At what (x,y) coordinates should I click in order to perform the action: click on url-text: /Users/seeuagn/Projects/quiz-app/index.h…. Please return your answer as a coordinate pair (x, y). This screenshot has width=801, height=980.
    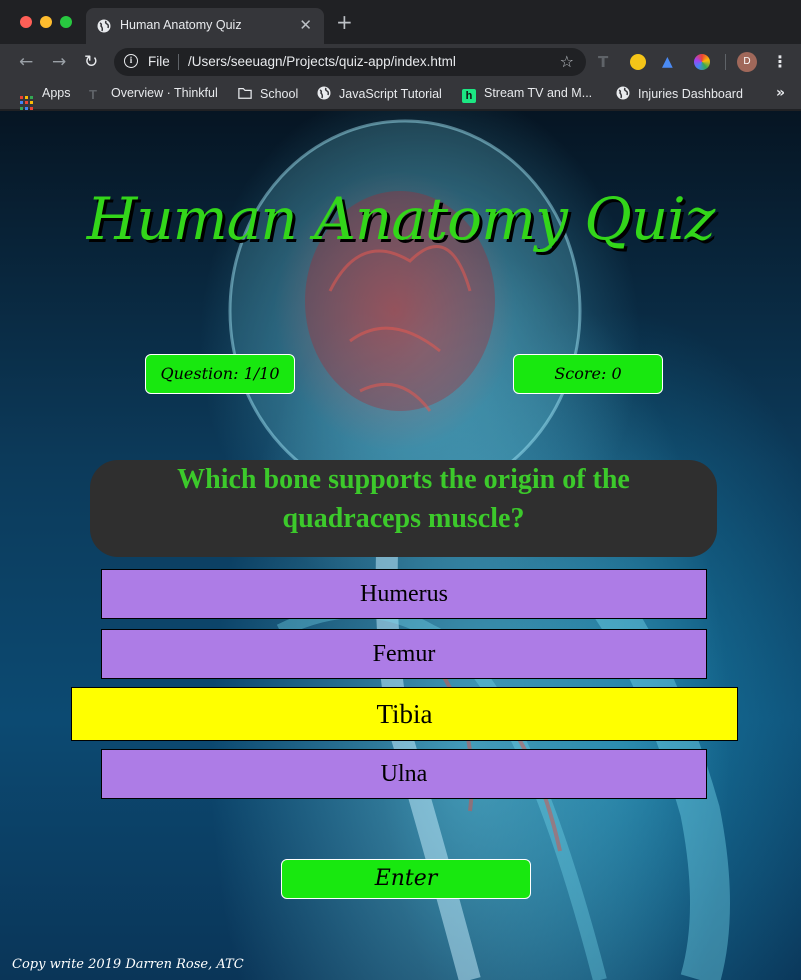
    Looking at the image, I should click on (322, 61).